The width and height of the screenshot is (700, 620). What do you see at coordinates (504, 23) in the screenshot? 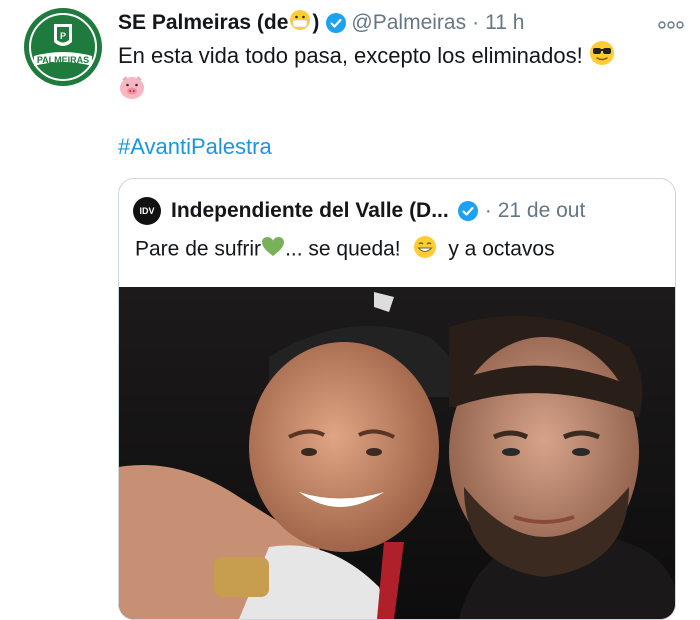
I see `tweet-time: 11 h` at bounding box center [504, 23].